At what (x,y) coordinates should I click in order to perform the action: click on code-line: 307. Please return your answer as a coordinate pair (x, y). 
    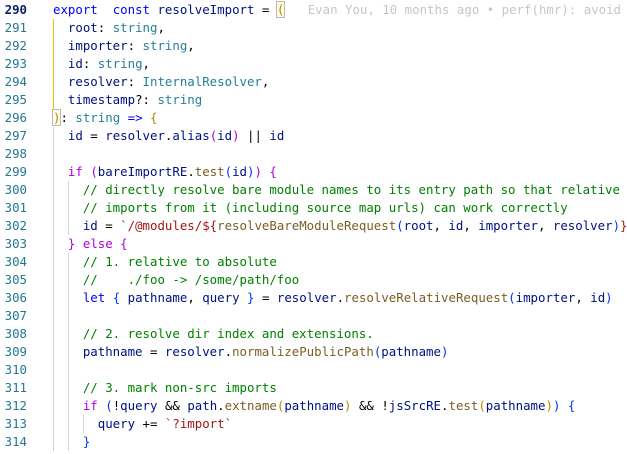
    Looking at the image, I should click on (313, 316).